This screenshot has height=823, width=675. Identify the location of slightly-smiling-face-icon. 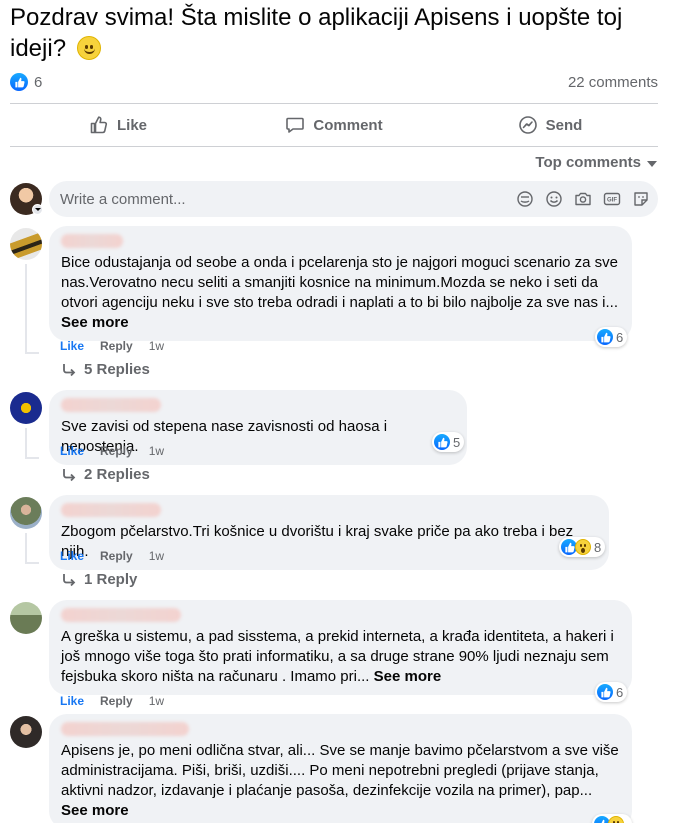
(88, 48).